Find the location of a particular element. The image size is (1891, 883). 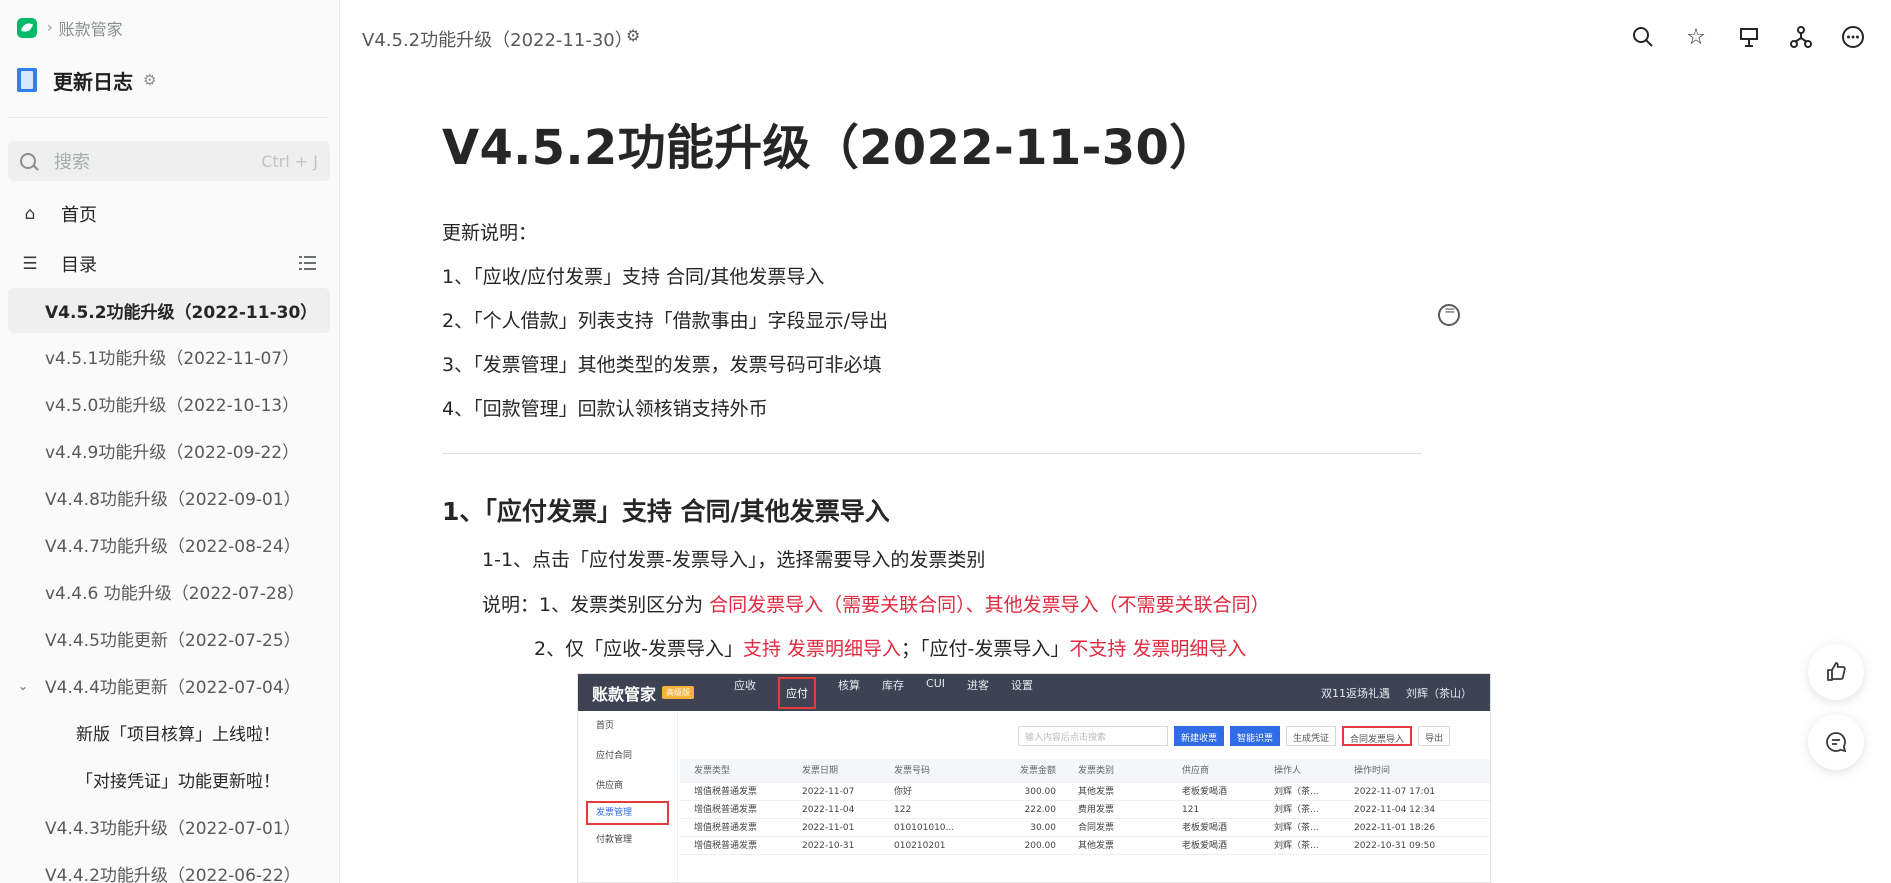

table-cell: 2022-11-04 is located at coordinates (828, 810).